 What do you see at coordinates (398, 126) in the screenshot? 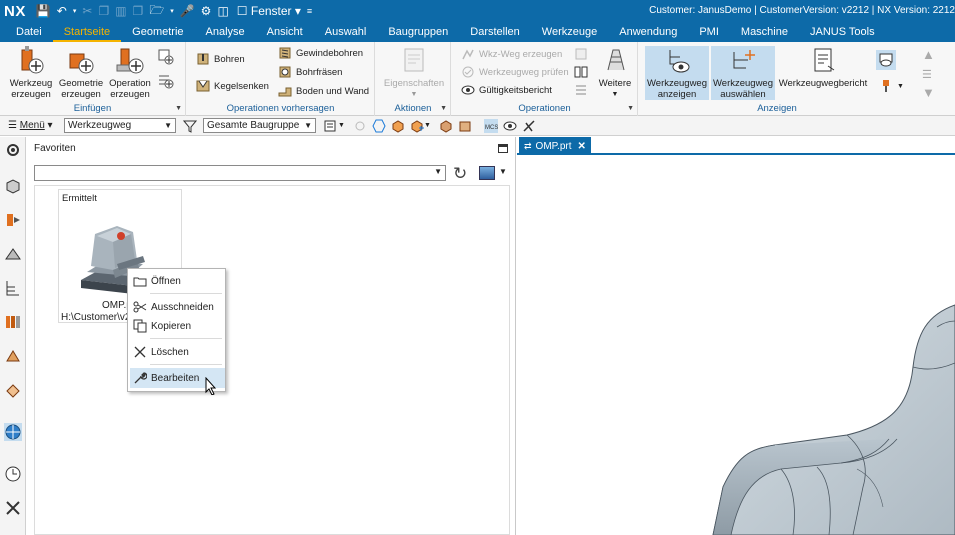
I see `solid-body-icon` at bounding box center [398, 126].